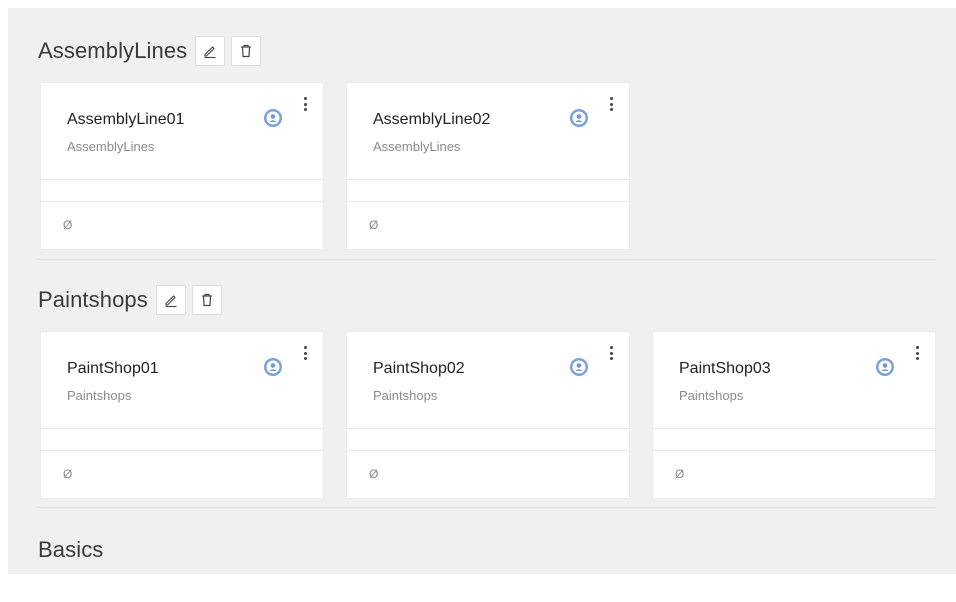 The width and height of the screenshot is (956, 602). I want to click on card-title: PaintShop03, so click(725, 368).